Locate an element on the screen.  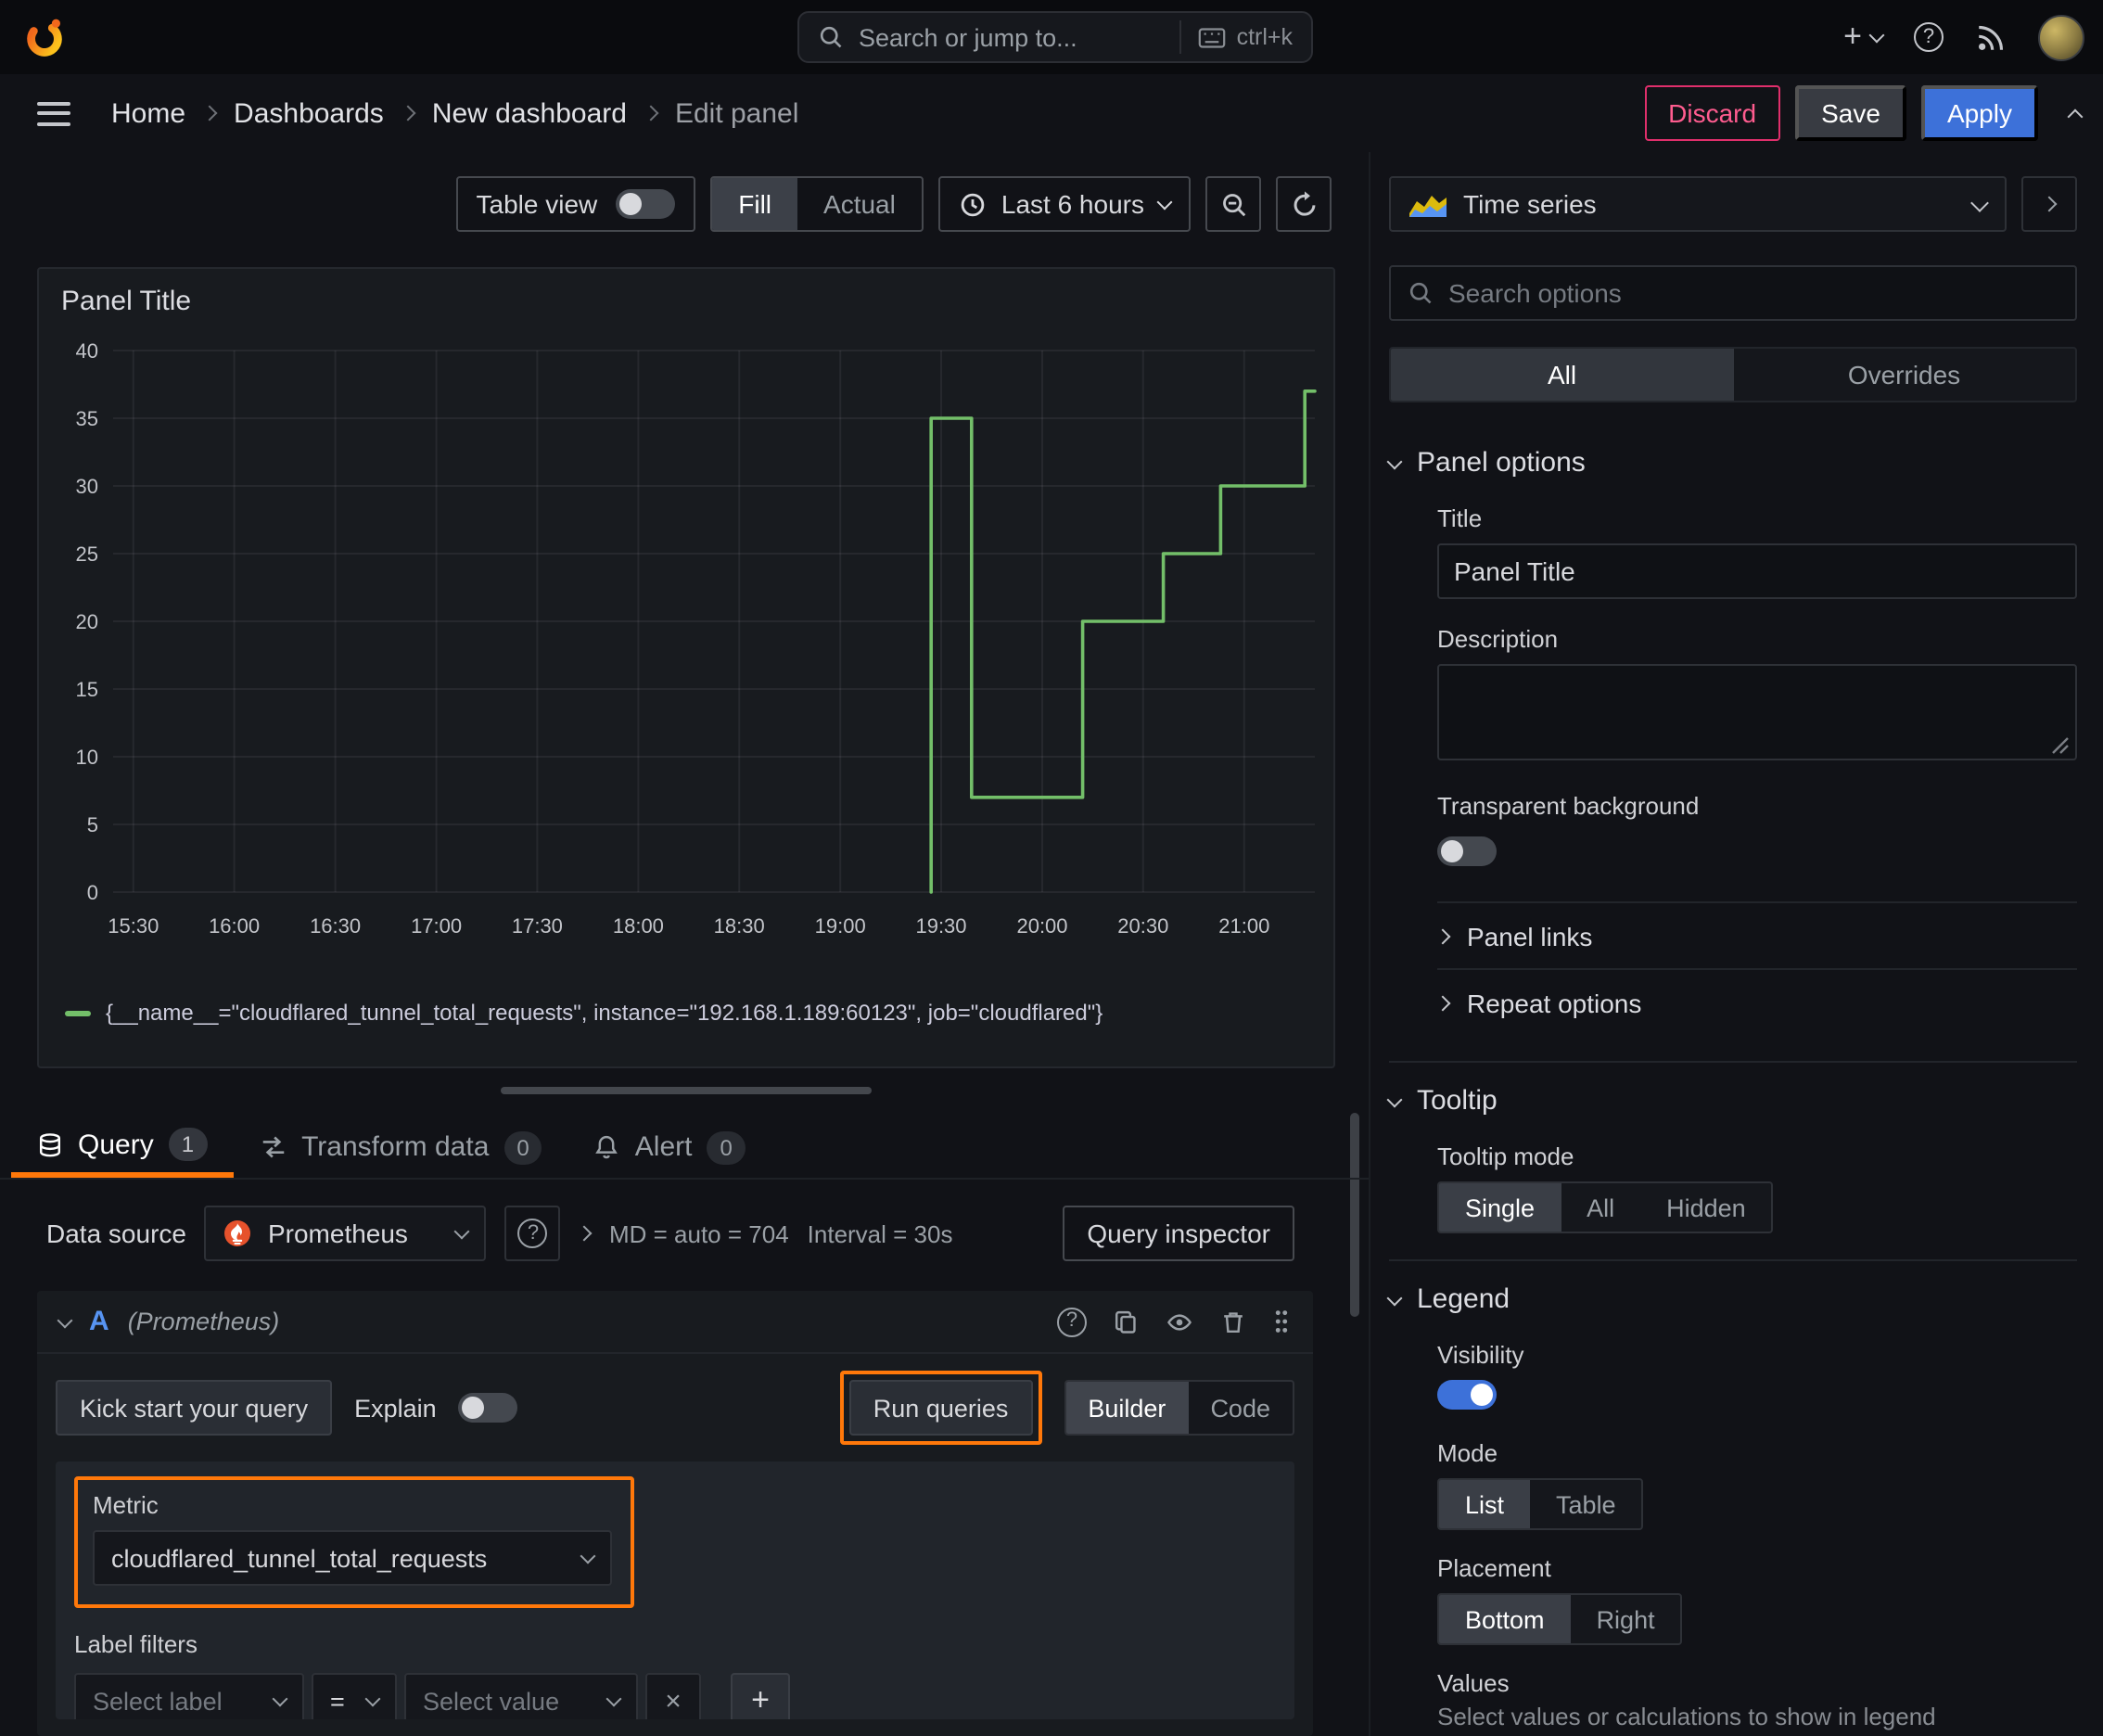
section-tooltip: Tooltip Tooltip mode Single All Hidden is located at coordinates (1731, 1147).